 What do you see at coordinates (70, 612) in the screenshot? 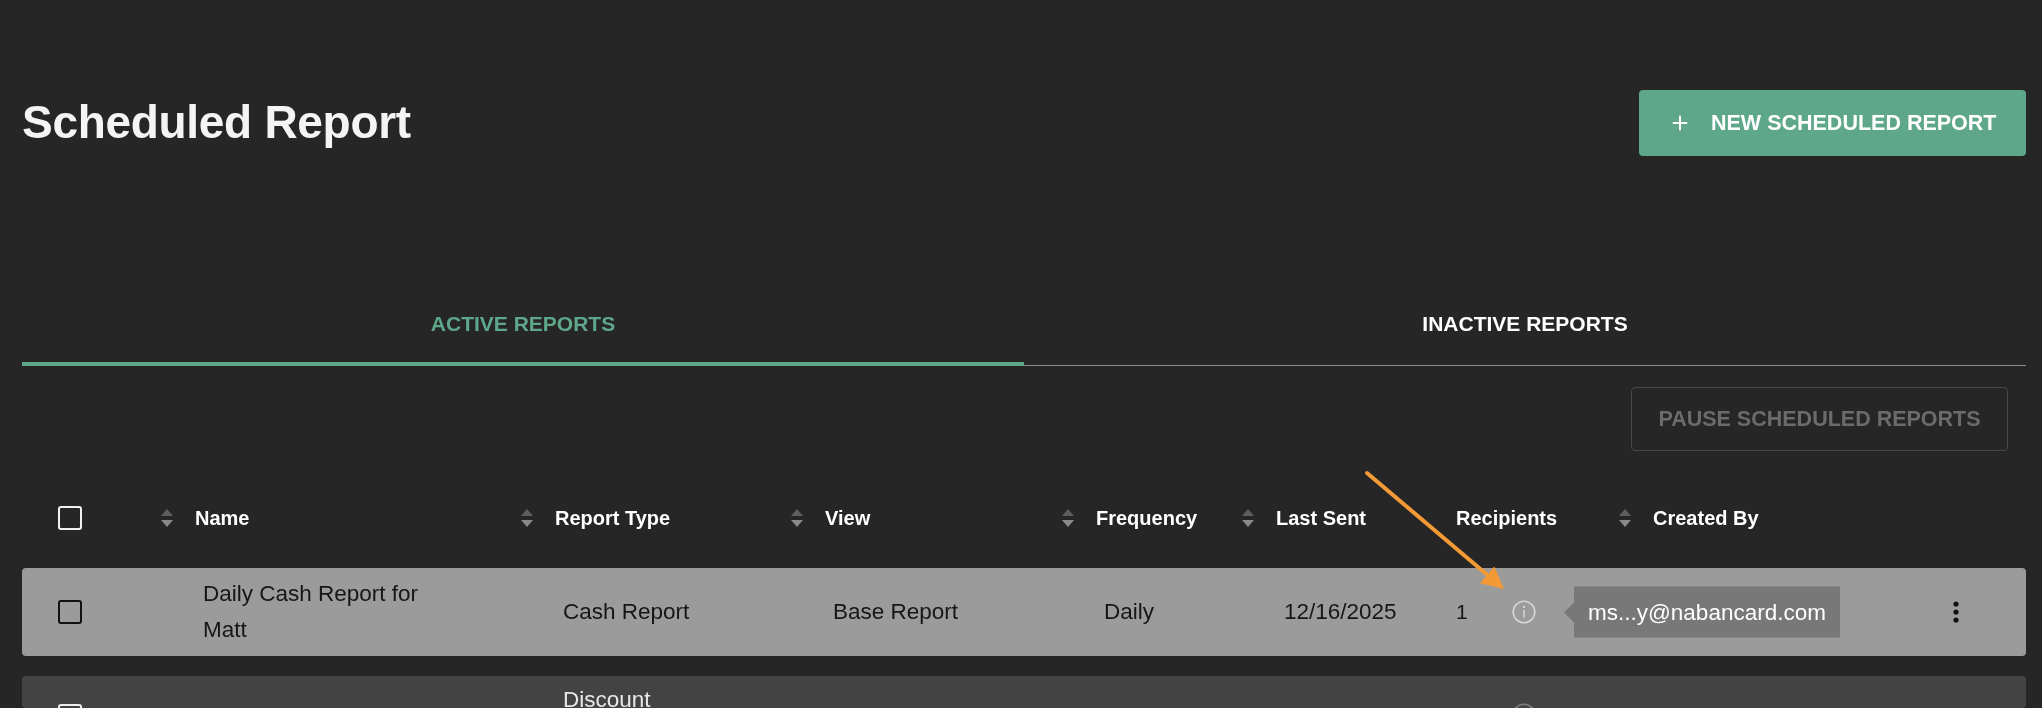
I see `checkbox` at bounding box center [70, 612].